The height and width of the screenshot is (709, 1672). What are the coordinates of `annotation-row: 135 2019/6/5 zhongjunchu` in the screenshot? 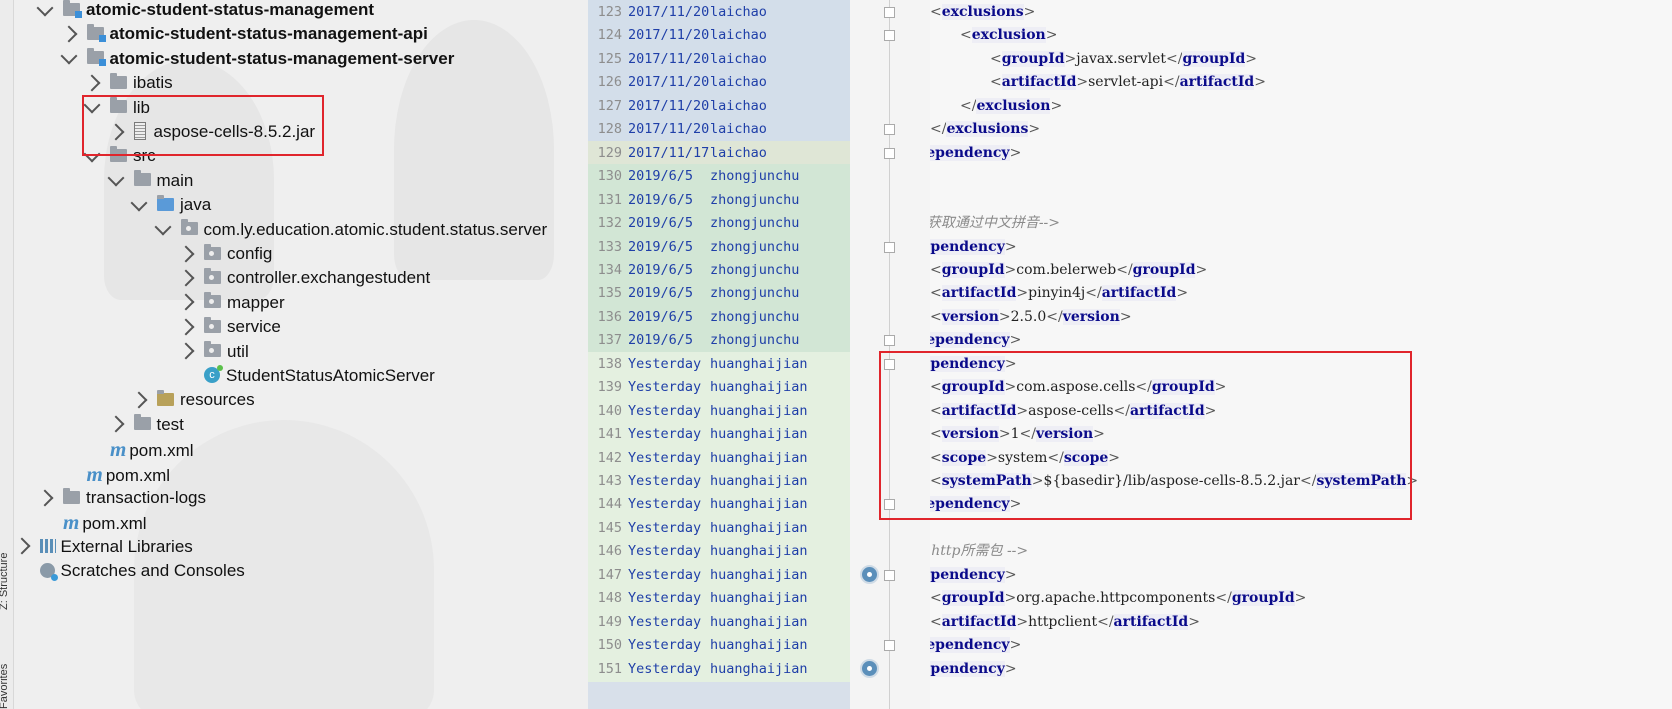 It's located at (719, 294).